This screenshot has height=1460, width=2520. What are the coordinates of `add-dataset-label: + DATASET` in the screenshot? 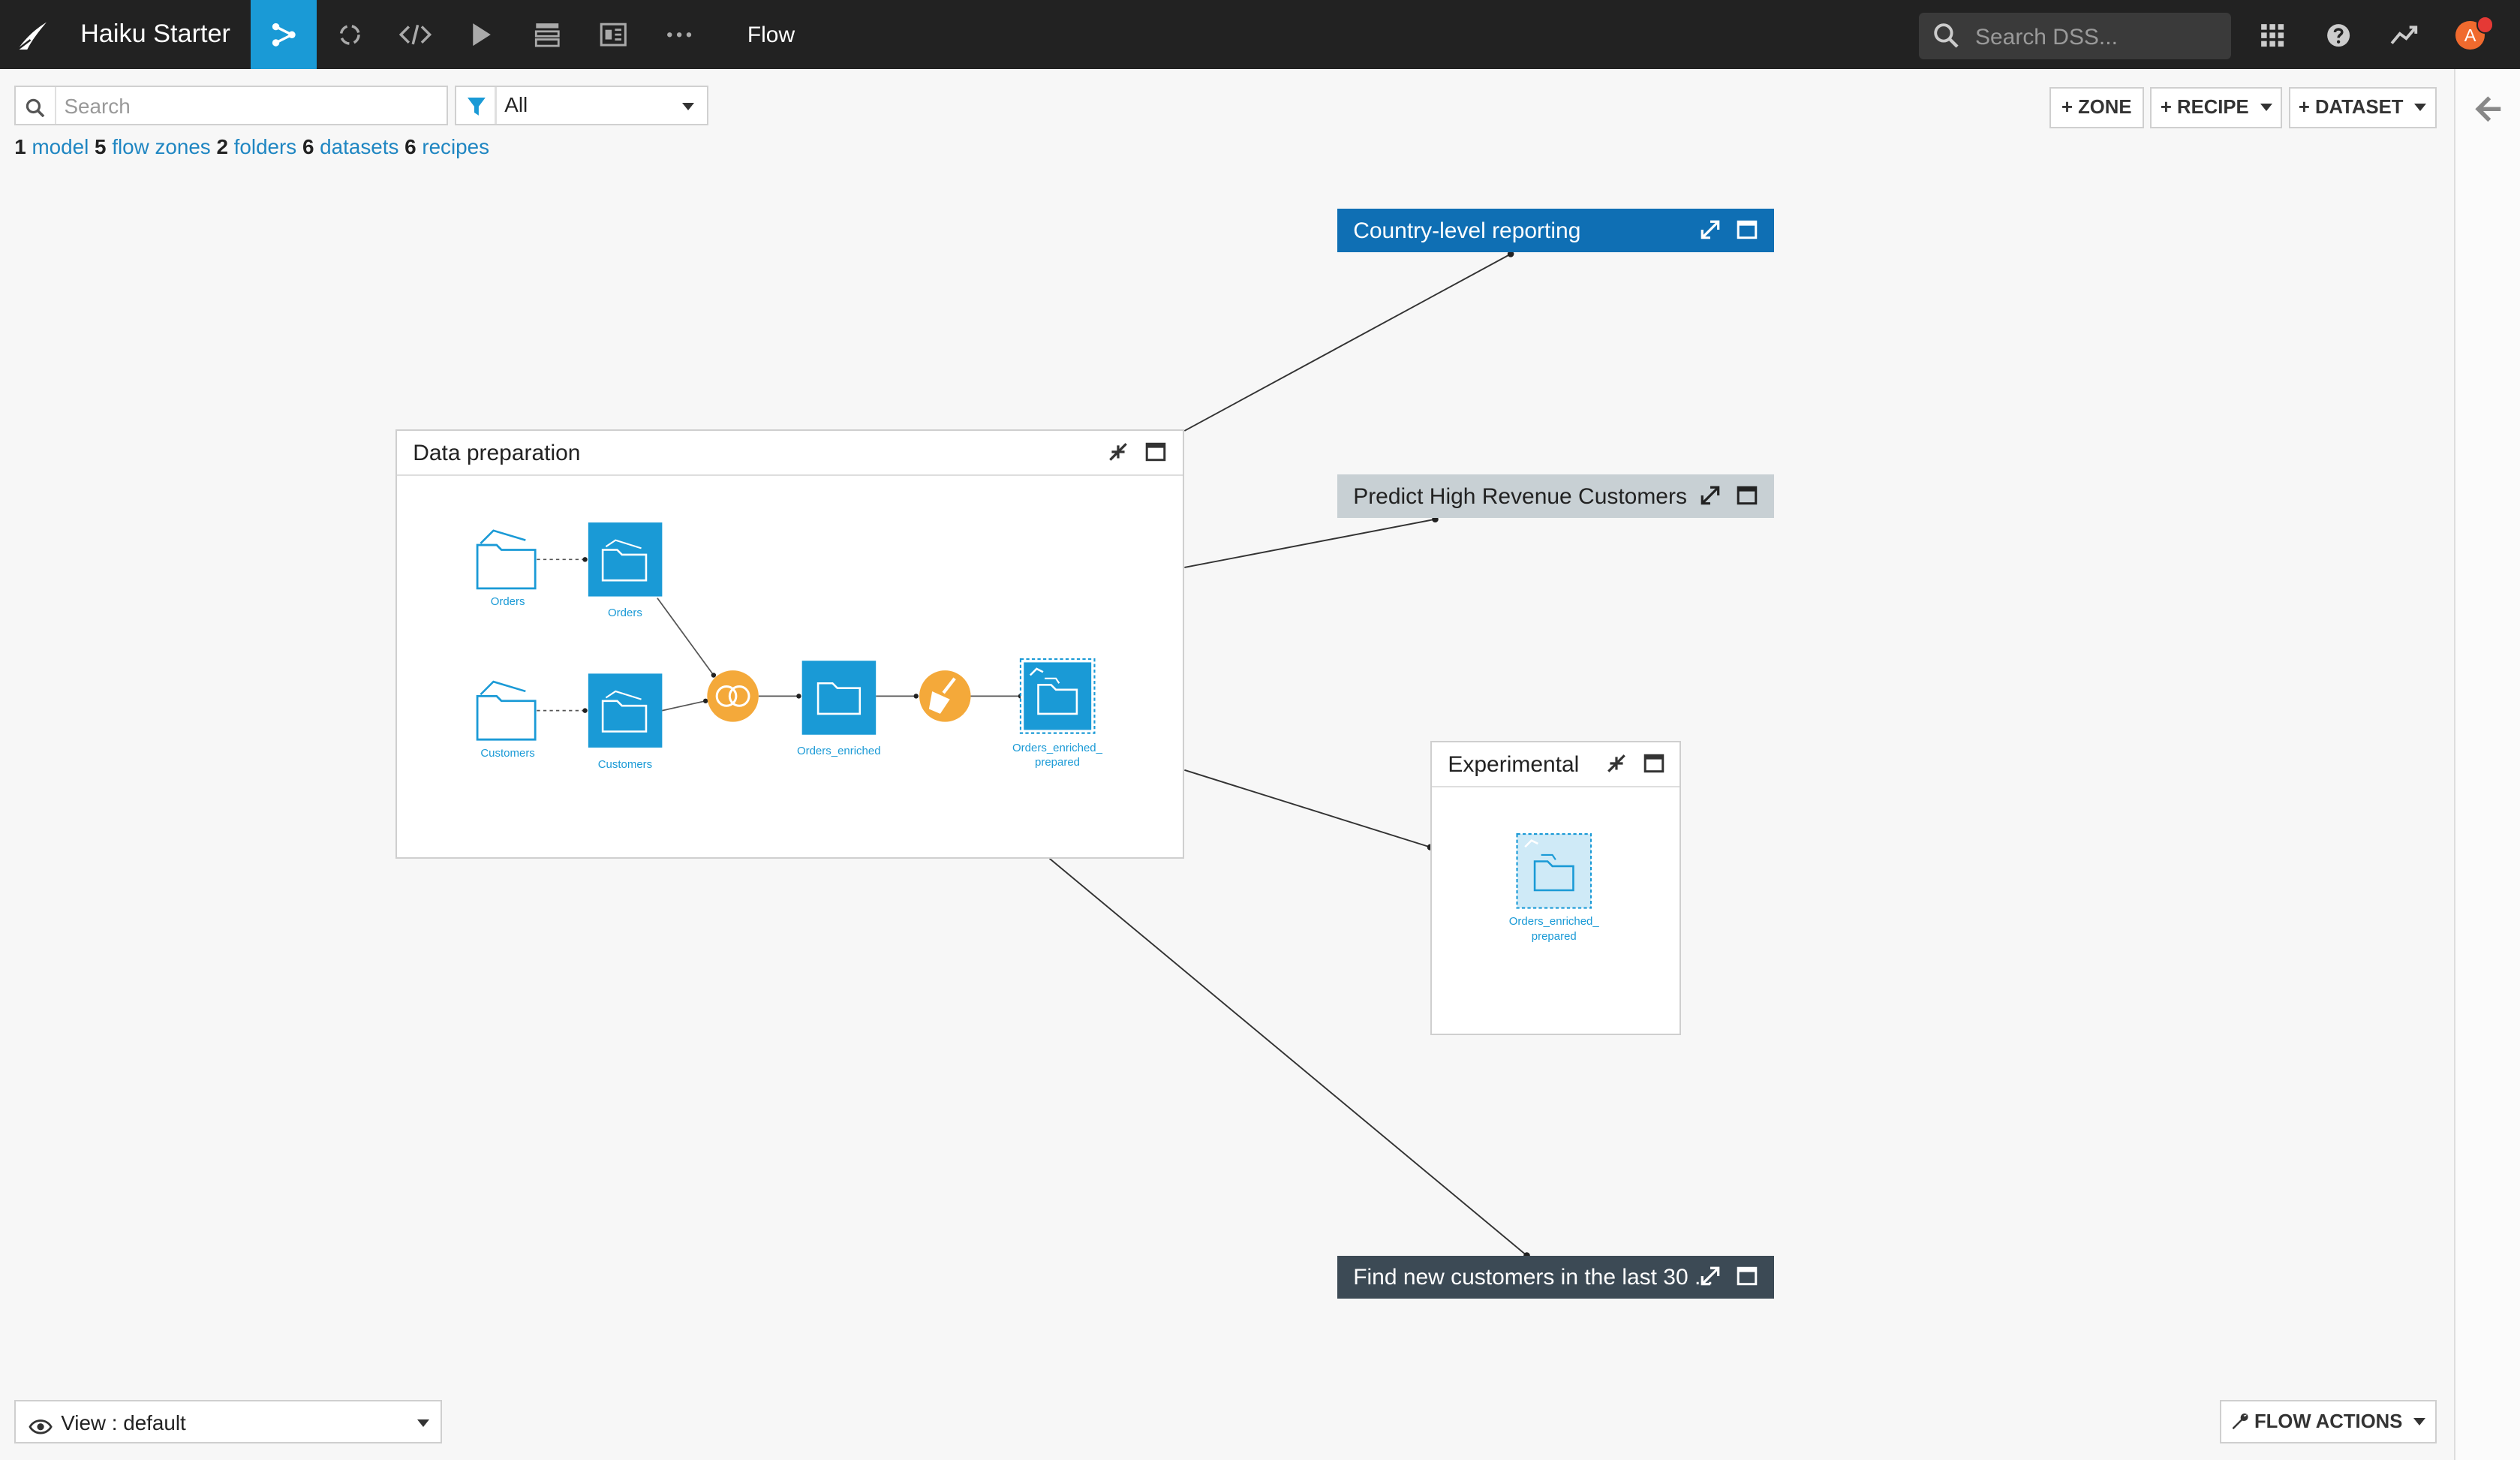 It's located at (2351, 107).